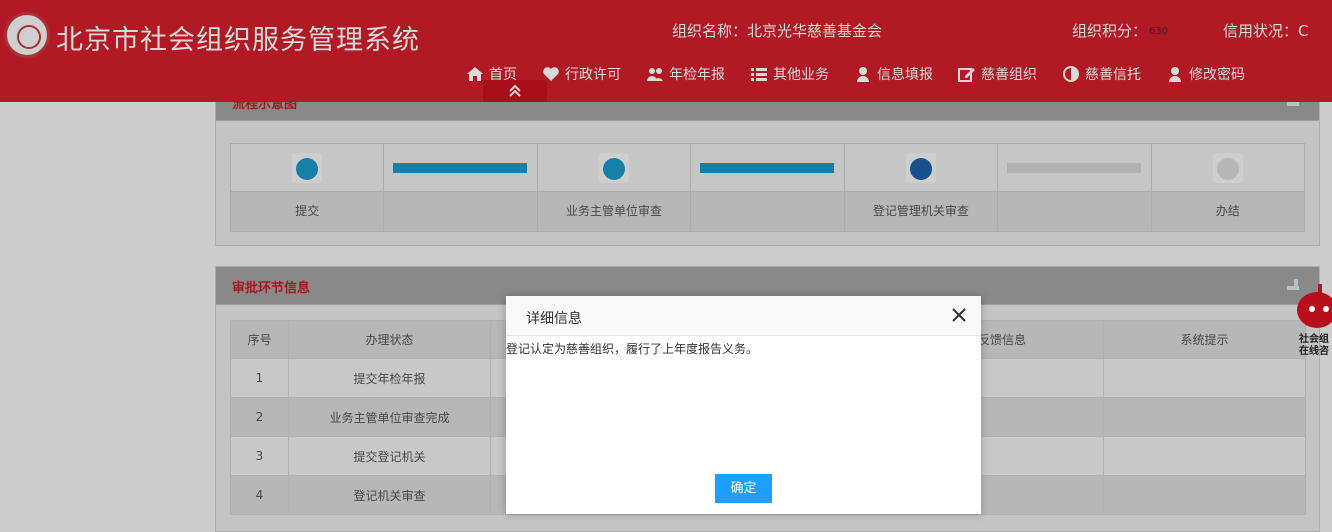 This screenshot has width=1332, height=532. What do you see at coordinates (475, 74) in the screenshot?
I see `home-icon` at bounding box center [475, 74].